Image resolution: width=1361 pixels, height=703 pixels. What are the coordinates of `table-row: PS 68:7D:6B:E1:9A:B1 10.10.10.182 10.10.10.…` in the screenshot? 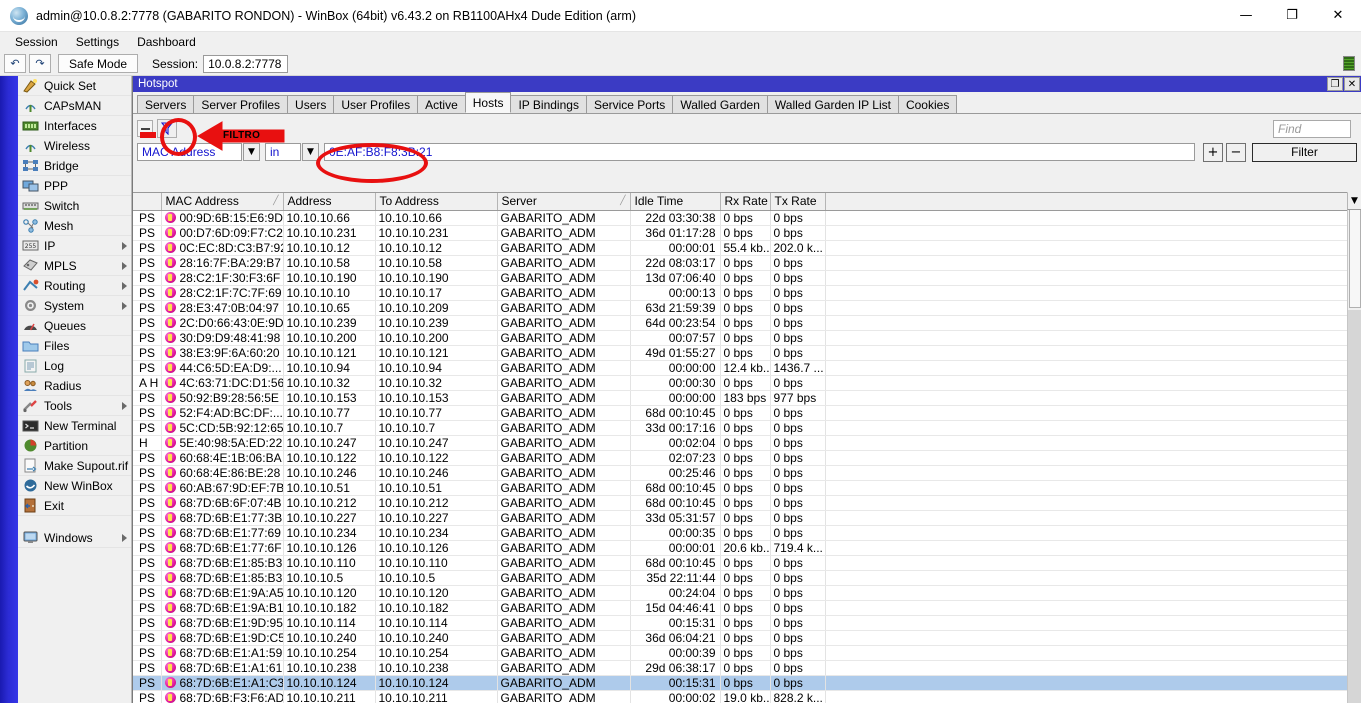 It's located at (747, 608).